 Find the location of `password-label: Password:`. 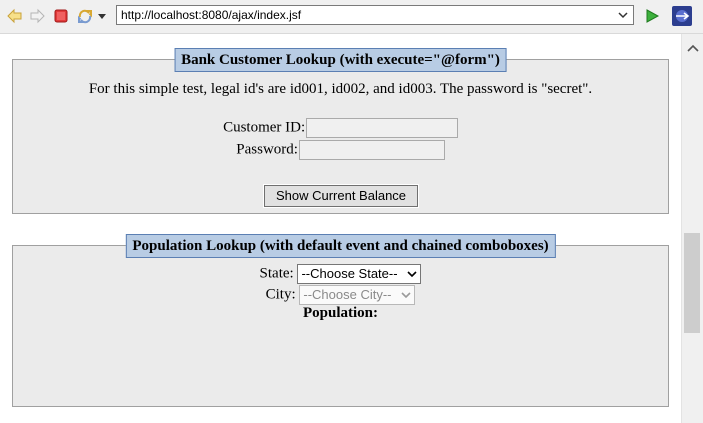

password-label: Password: is located at coordinates (267, 149).